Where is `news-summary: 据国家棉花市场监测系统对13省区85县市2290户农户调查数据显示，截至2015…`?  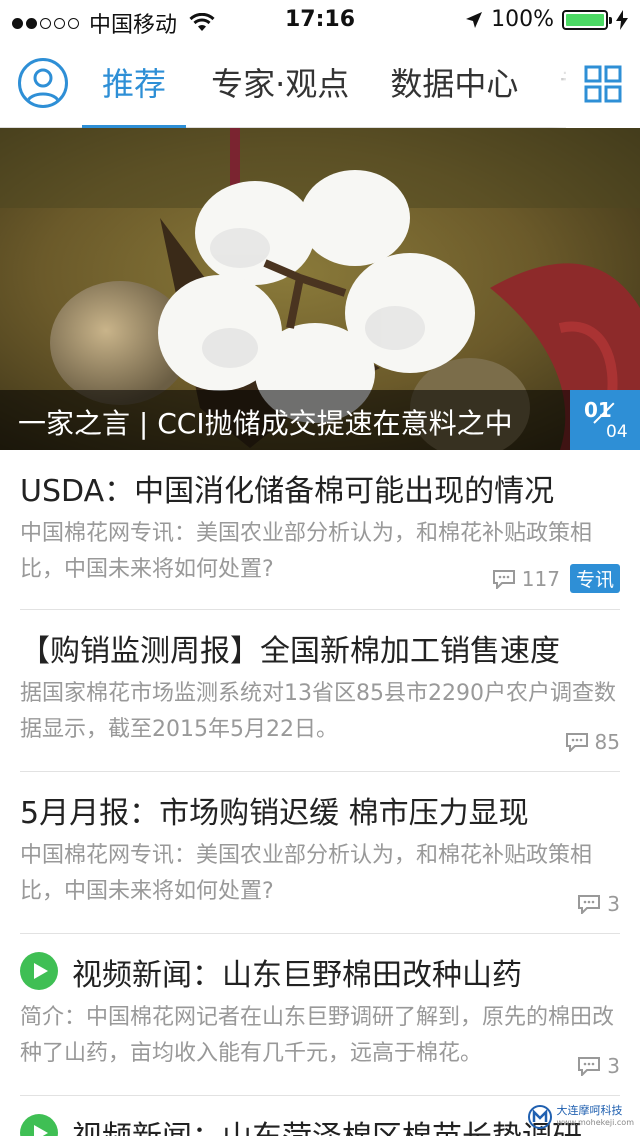 news-summary: 据国家棉花市场监测系统对13省区85县市2290户农户调查数据显示，截至2015… is located at coordinates (318, 711).